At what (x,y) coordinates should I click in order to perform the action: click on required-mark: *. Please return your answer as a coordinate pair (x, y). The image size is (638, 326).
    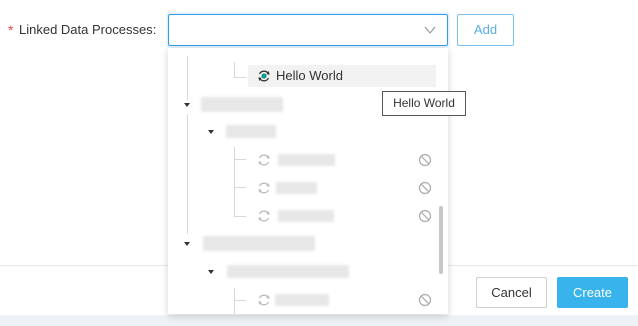
    Looking at the image, I should click on (11, 30).